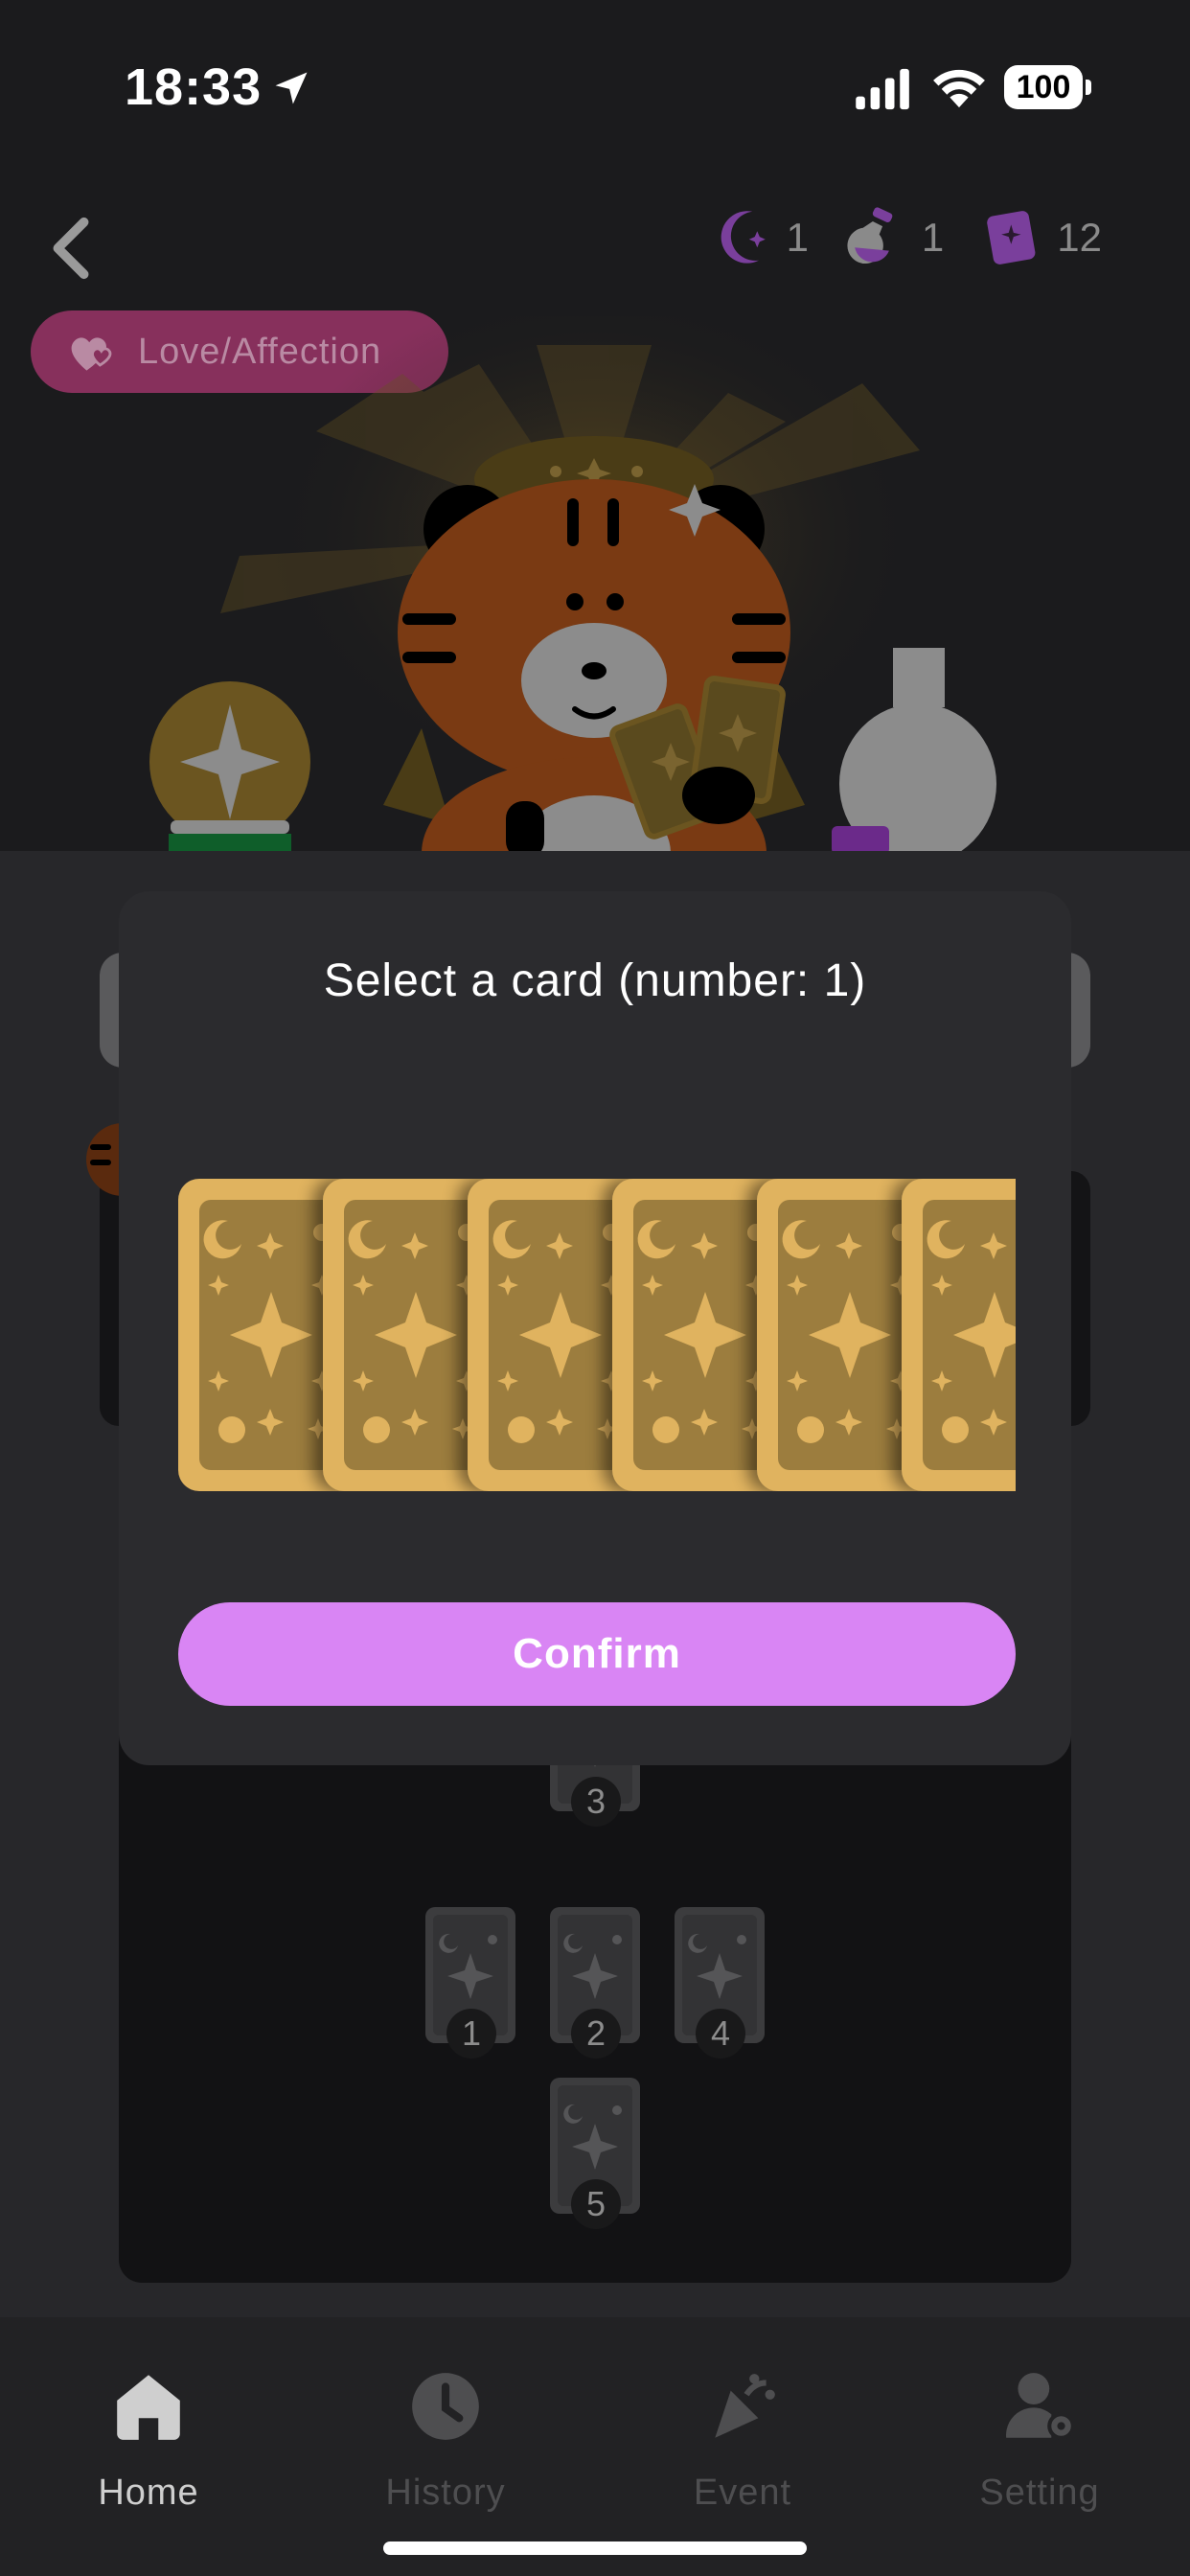 Image resolution: width=1190 pixels, height=2576 pixels. Describe the element at coordinates (720, 2034) in the screenshot. I see `slot-number: 4` at that location.